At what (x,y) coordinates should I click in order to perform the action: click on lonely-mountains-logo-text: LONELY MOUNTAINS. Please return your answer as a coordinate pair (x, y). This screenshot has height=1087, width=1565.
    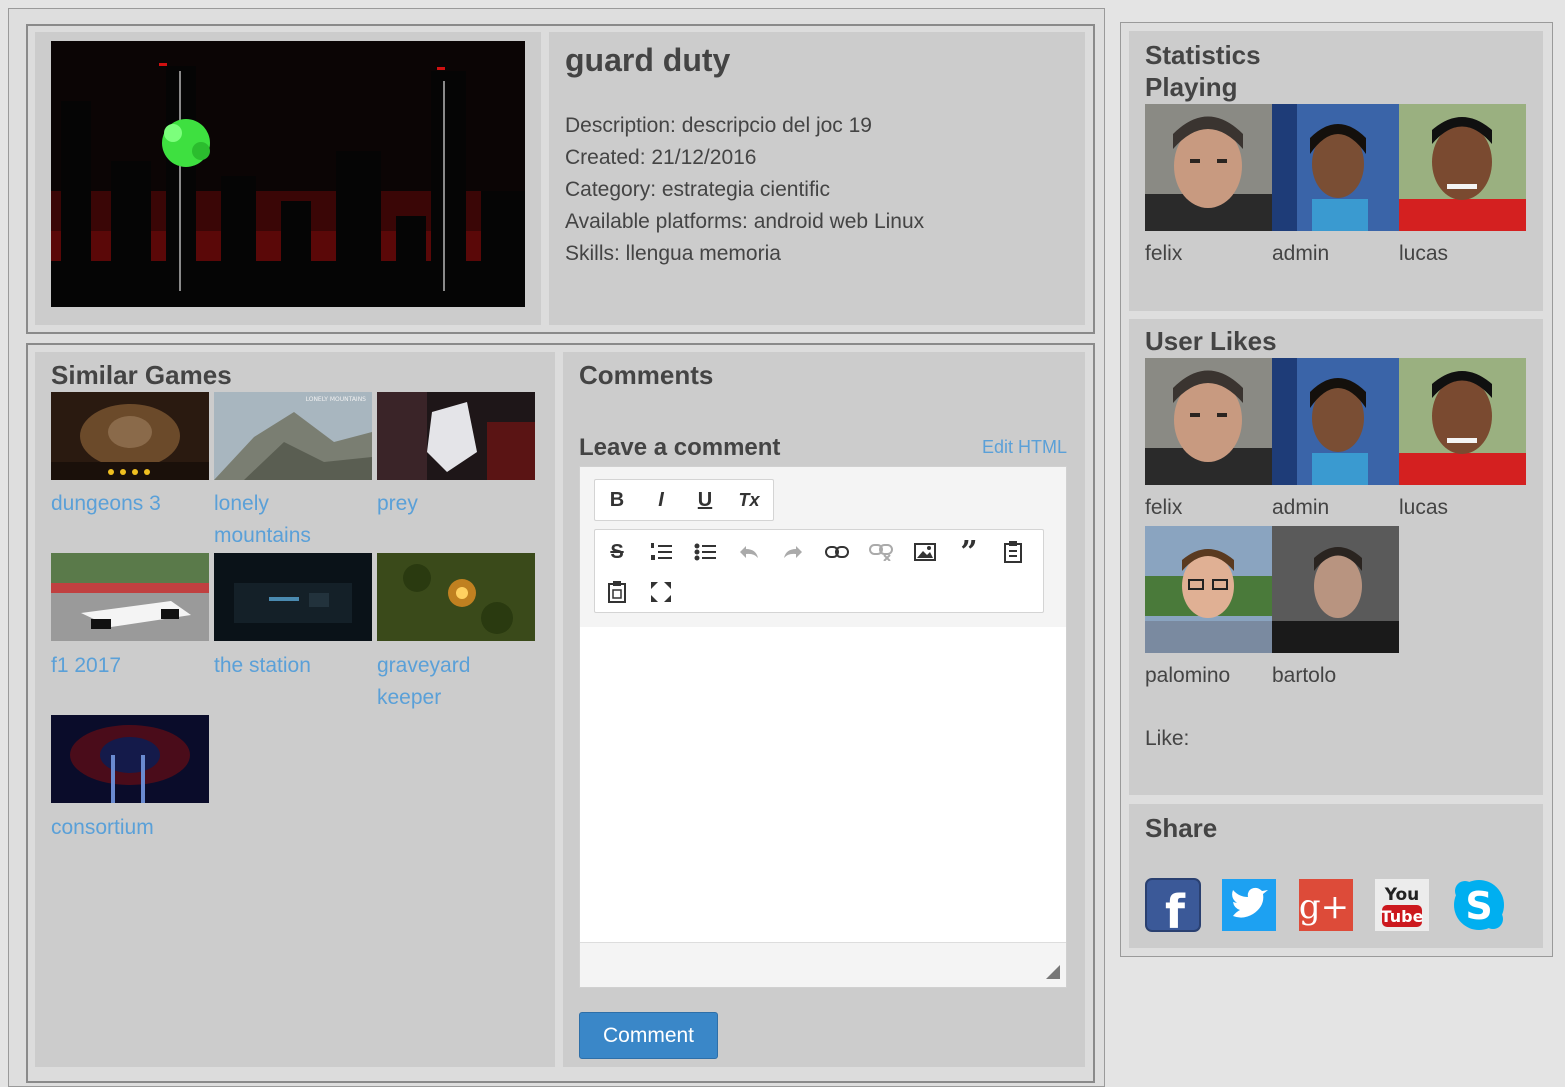
    Looking at the image, I should click on (336, 399).